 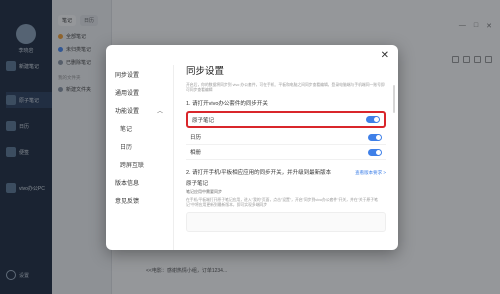 What do you see at coordinates (197, 184) in the screenshot?
I see `atom-notes-section-title: 原子笔记` at bounding box center [197, 184].